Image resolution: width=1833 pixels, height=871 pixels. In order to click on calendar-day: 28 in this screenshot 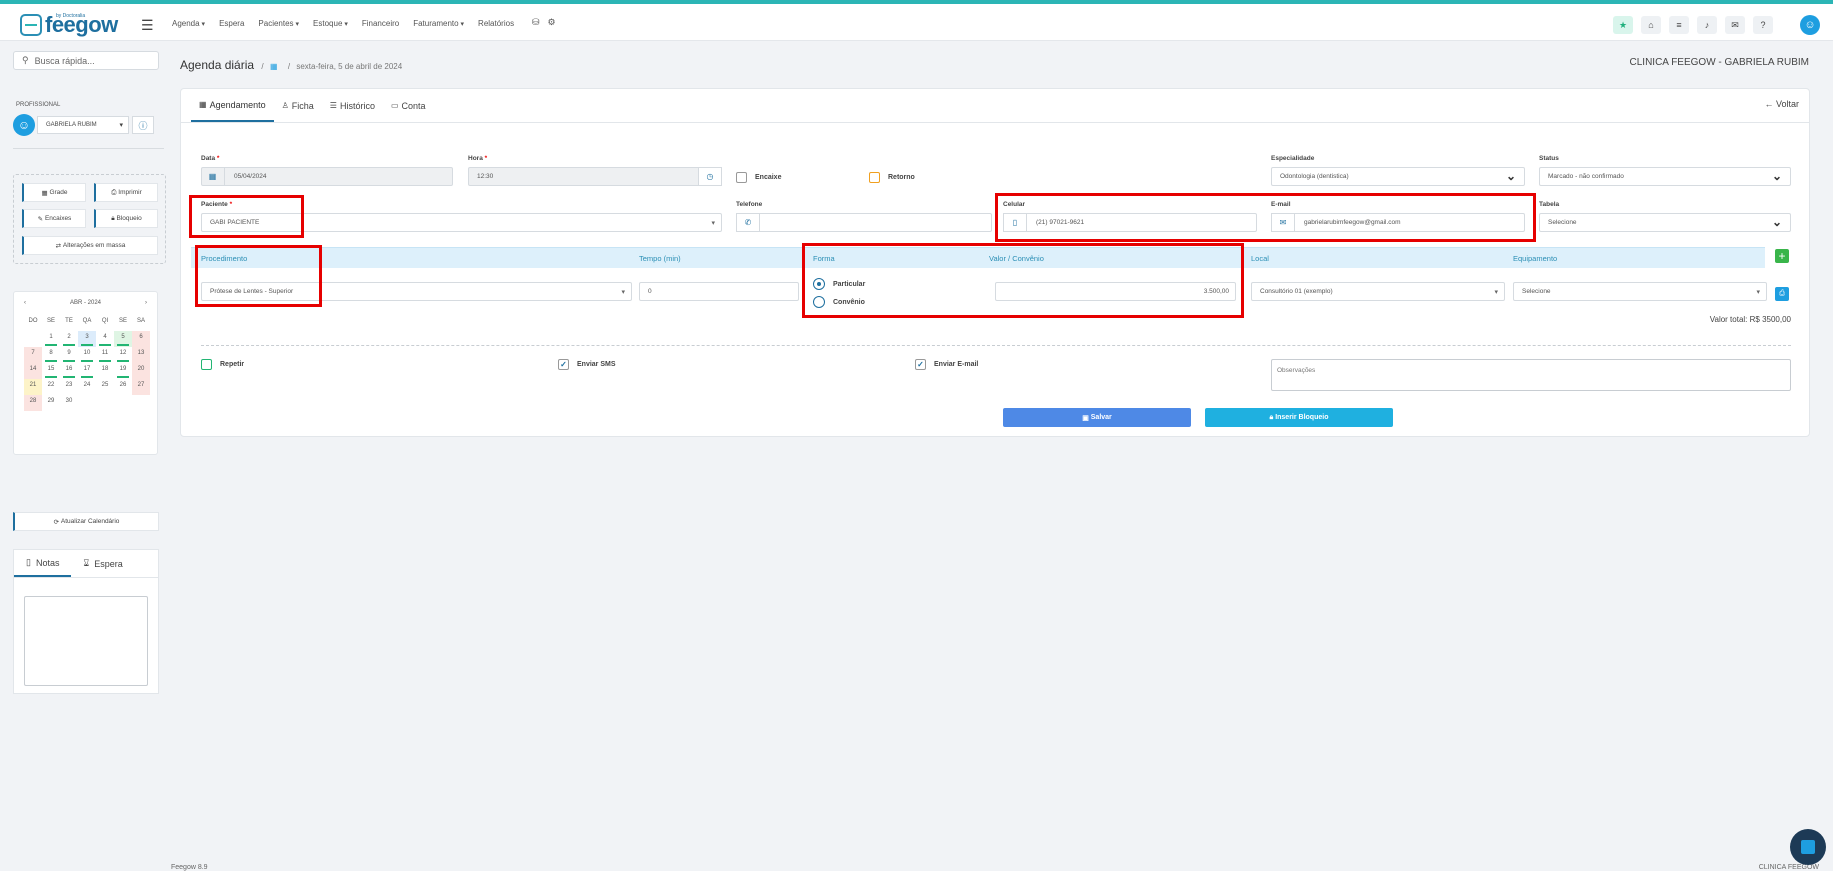, I will do `click(33, 403)`.